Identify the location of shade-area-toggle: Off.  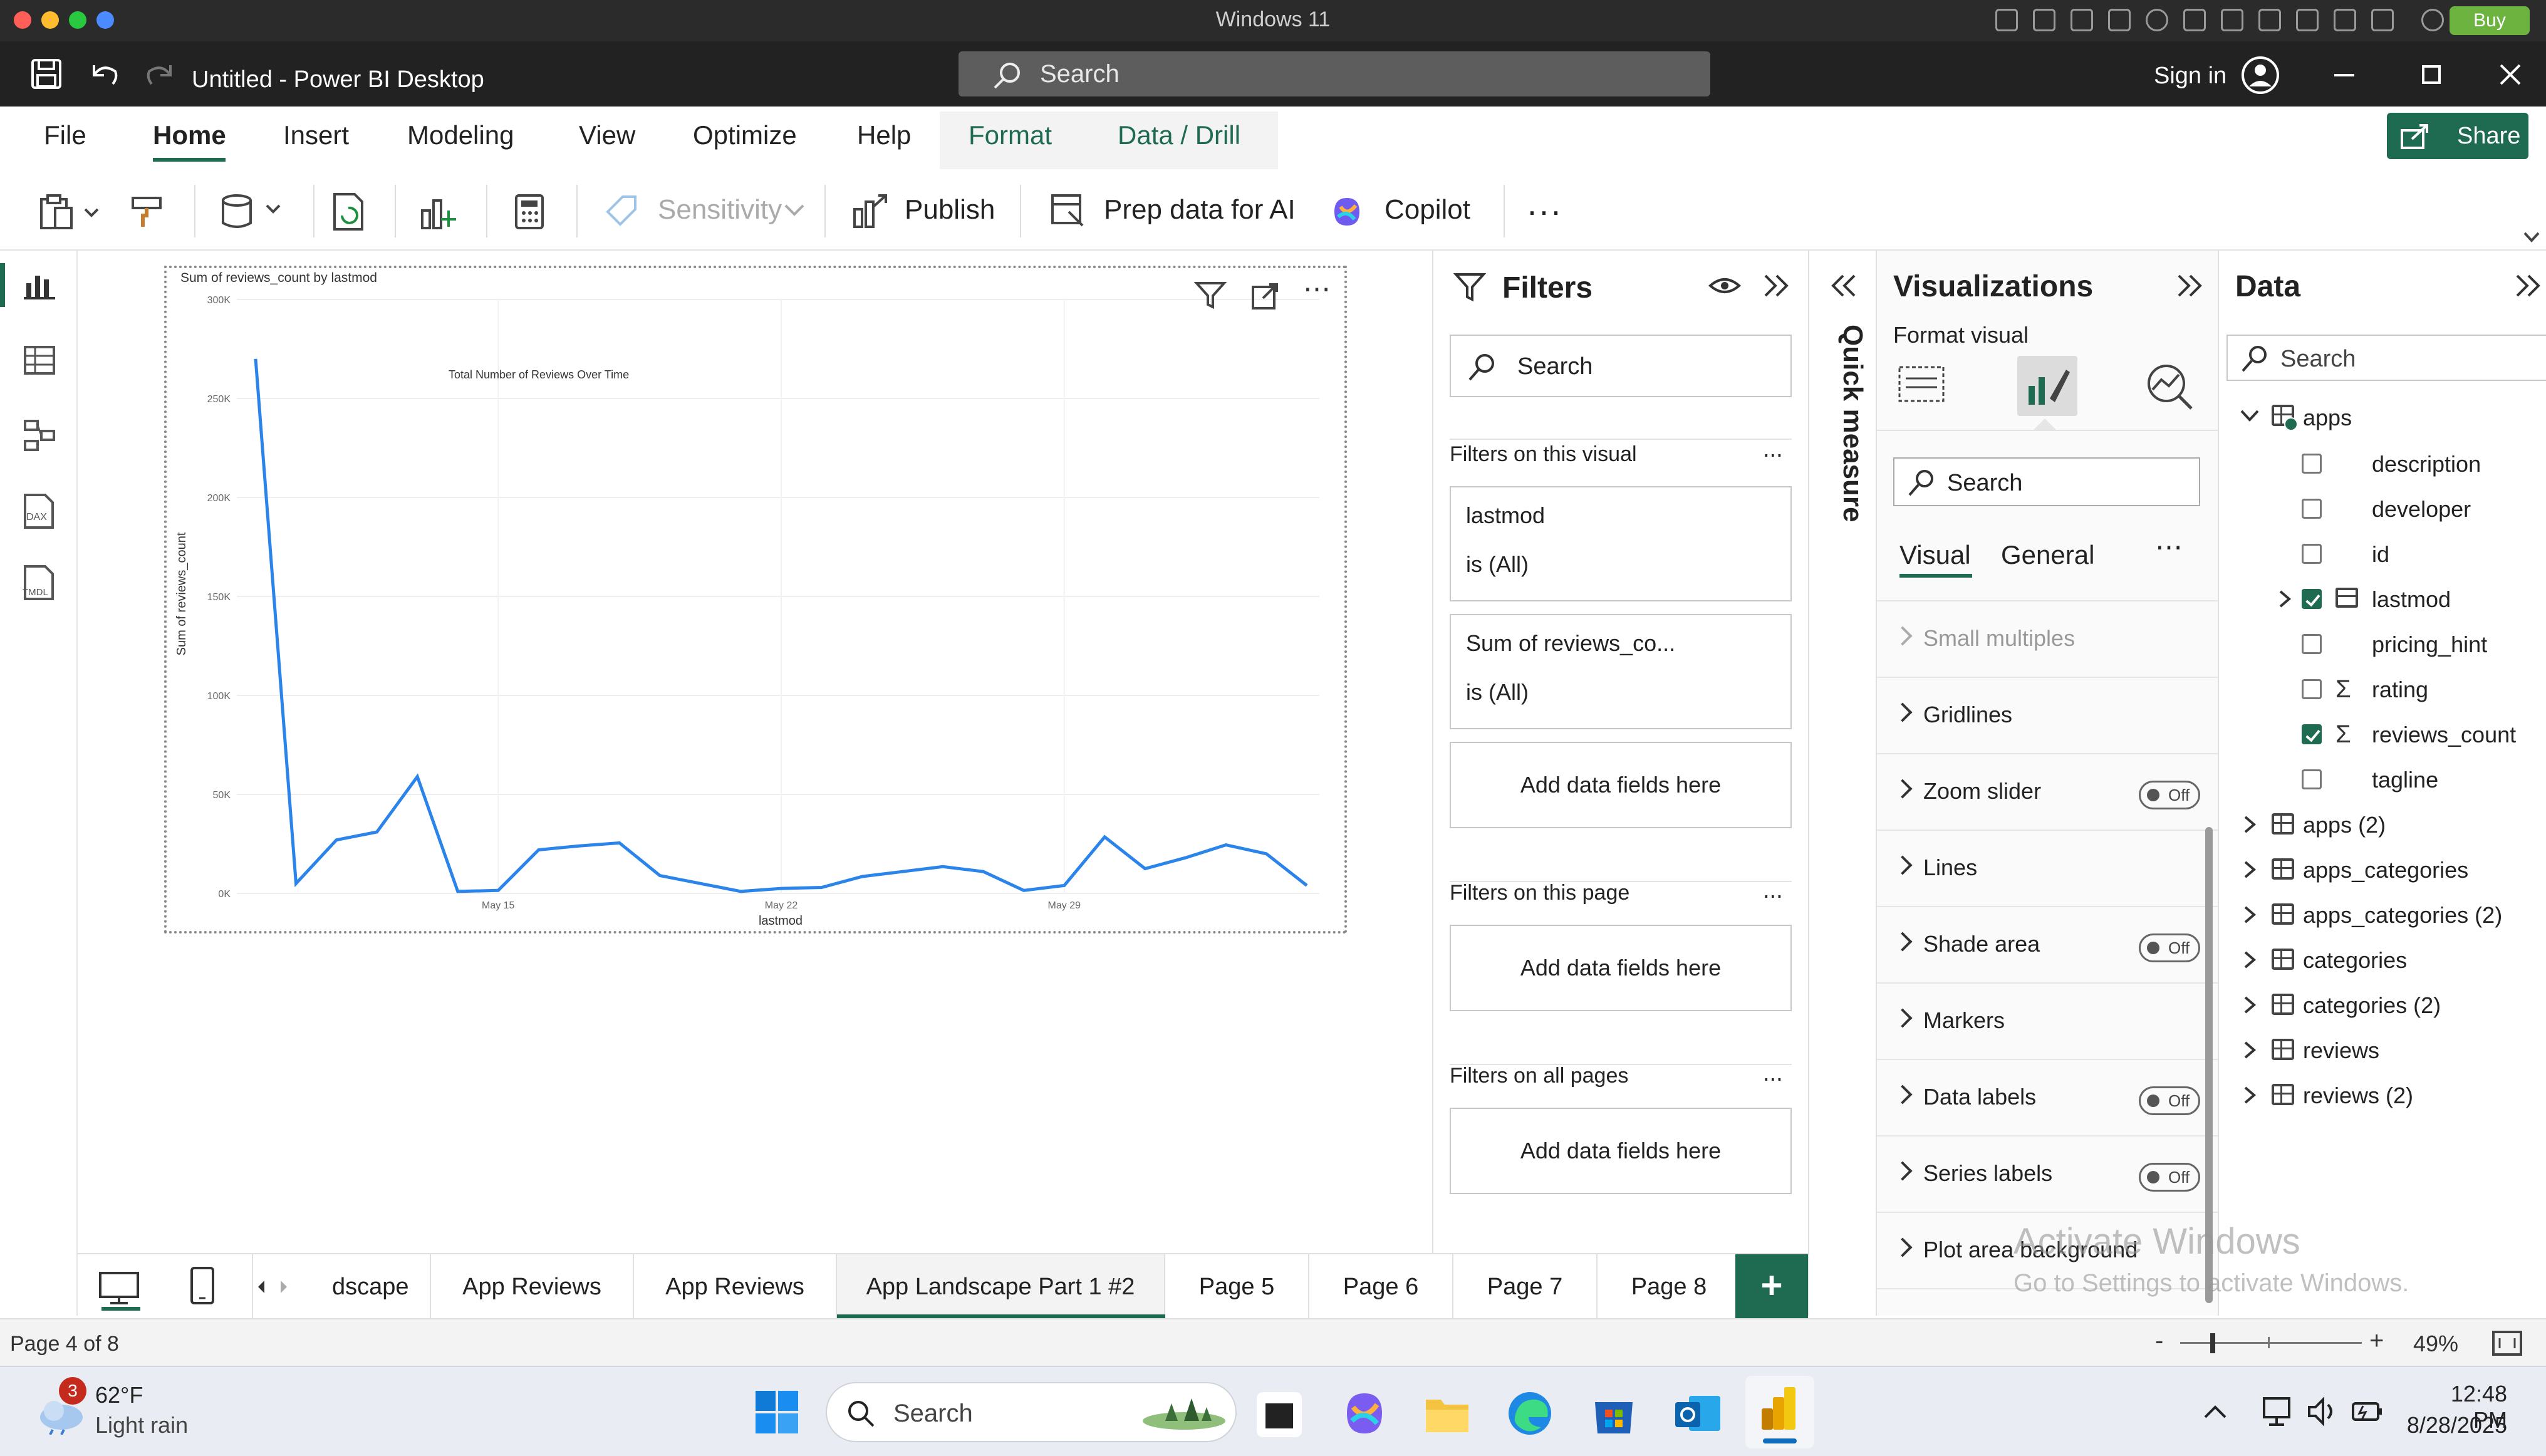
(2169, 948).